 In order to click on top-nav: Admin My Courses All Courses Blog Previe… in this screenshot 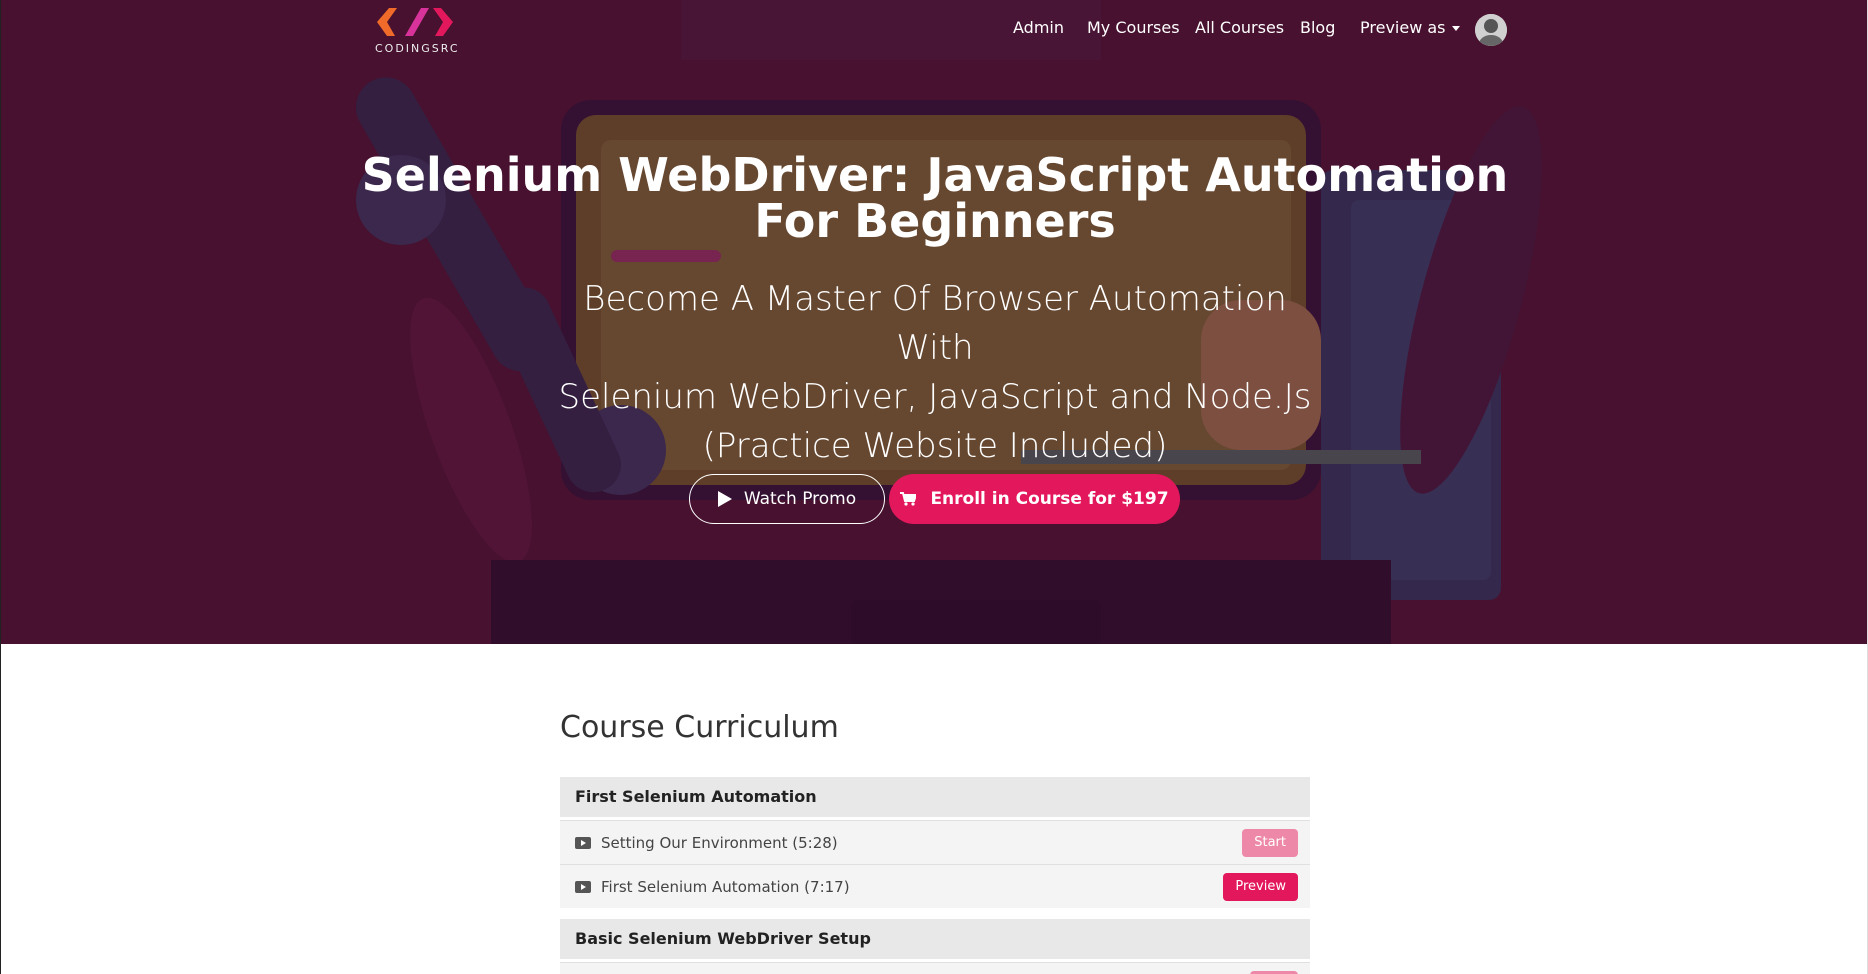, I will do `click(934, 30)`.